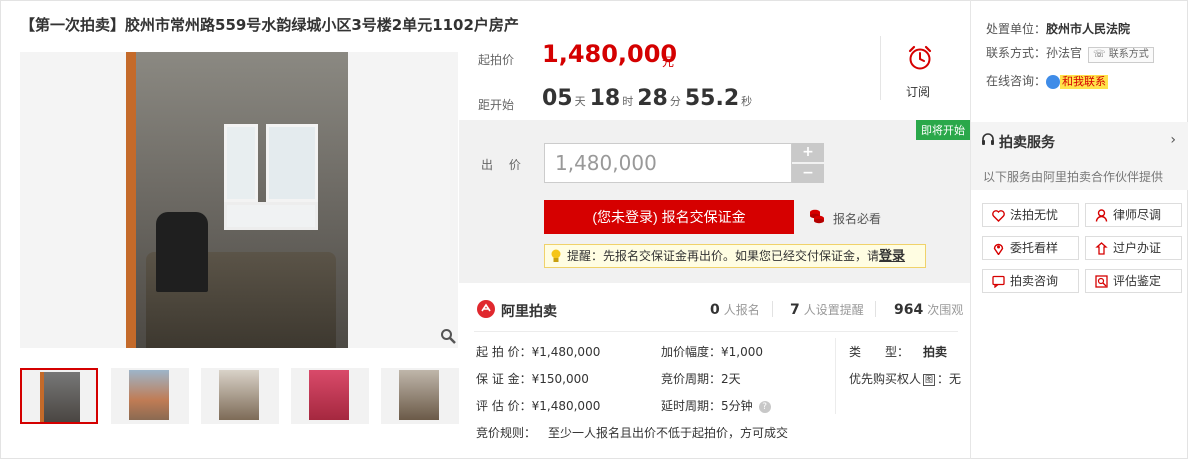 The image size is (1188, 459). I want to click on contact-me-button: 和我联系, so click(1084, 81).